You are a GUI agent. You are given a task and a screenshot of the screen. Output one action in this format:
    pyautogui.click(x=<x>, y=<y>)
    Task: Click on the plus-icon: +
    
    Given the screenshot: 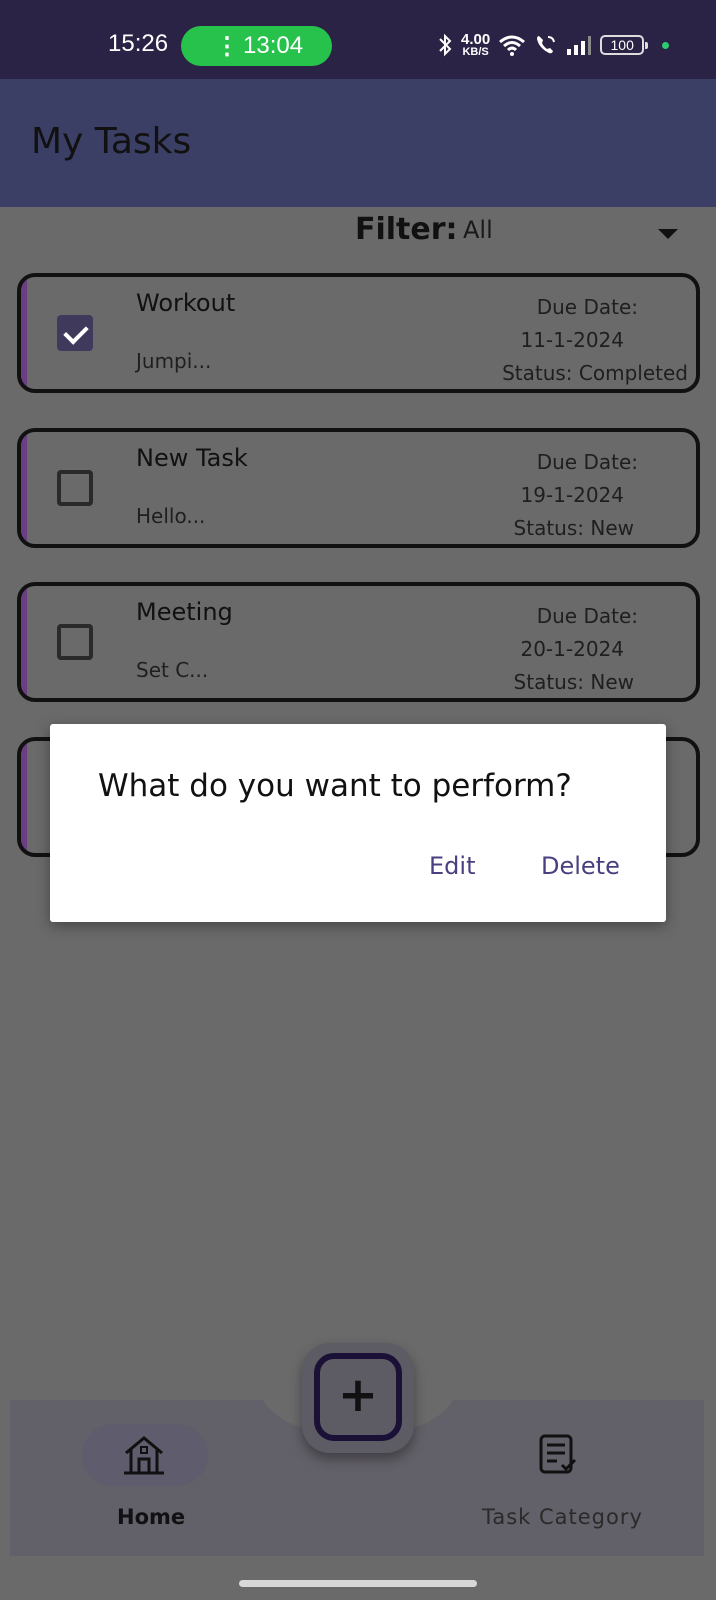 What is the action you would take?
    pyautogui.click(x=358, y=1395)
    